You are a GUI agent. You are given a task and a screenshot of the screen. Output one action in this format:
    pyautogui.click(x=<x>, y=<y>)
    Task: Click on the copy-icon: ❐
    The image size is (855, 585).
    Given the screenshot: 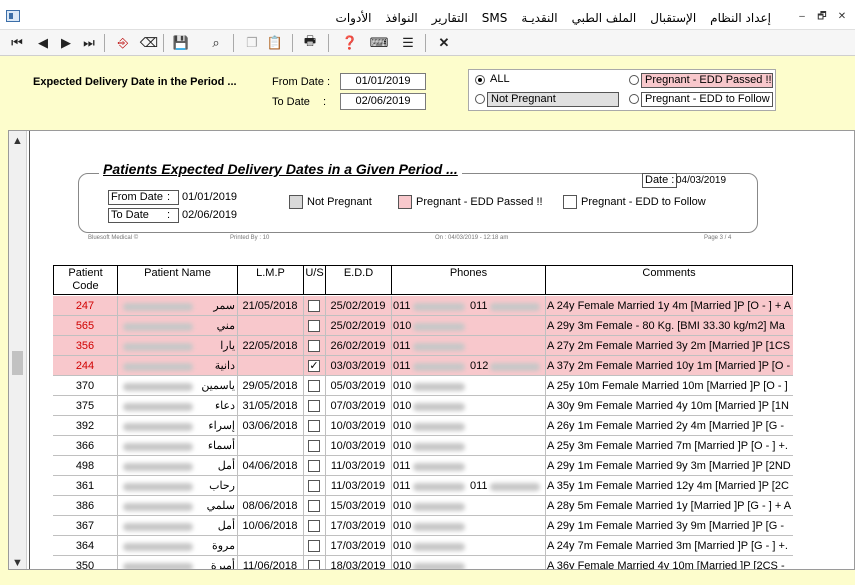 What is the action you would take?
    pyautogui.click(x=252, y=43)
    